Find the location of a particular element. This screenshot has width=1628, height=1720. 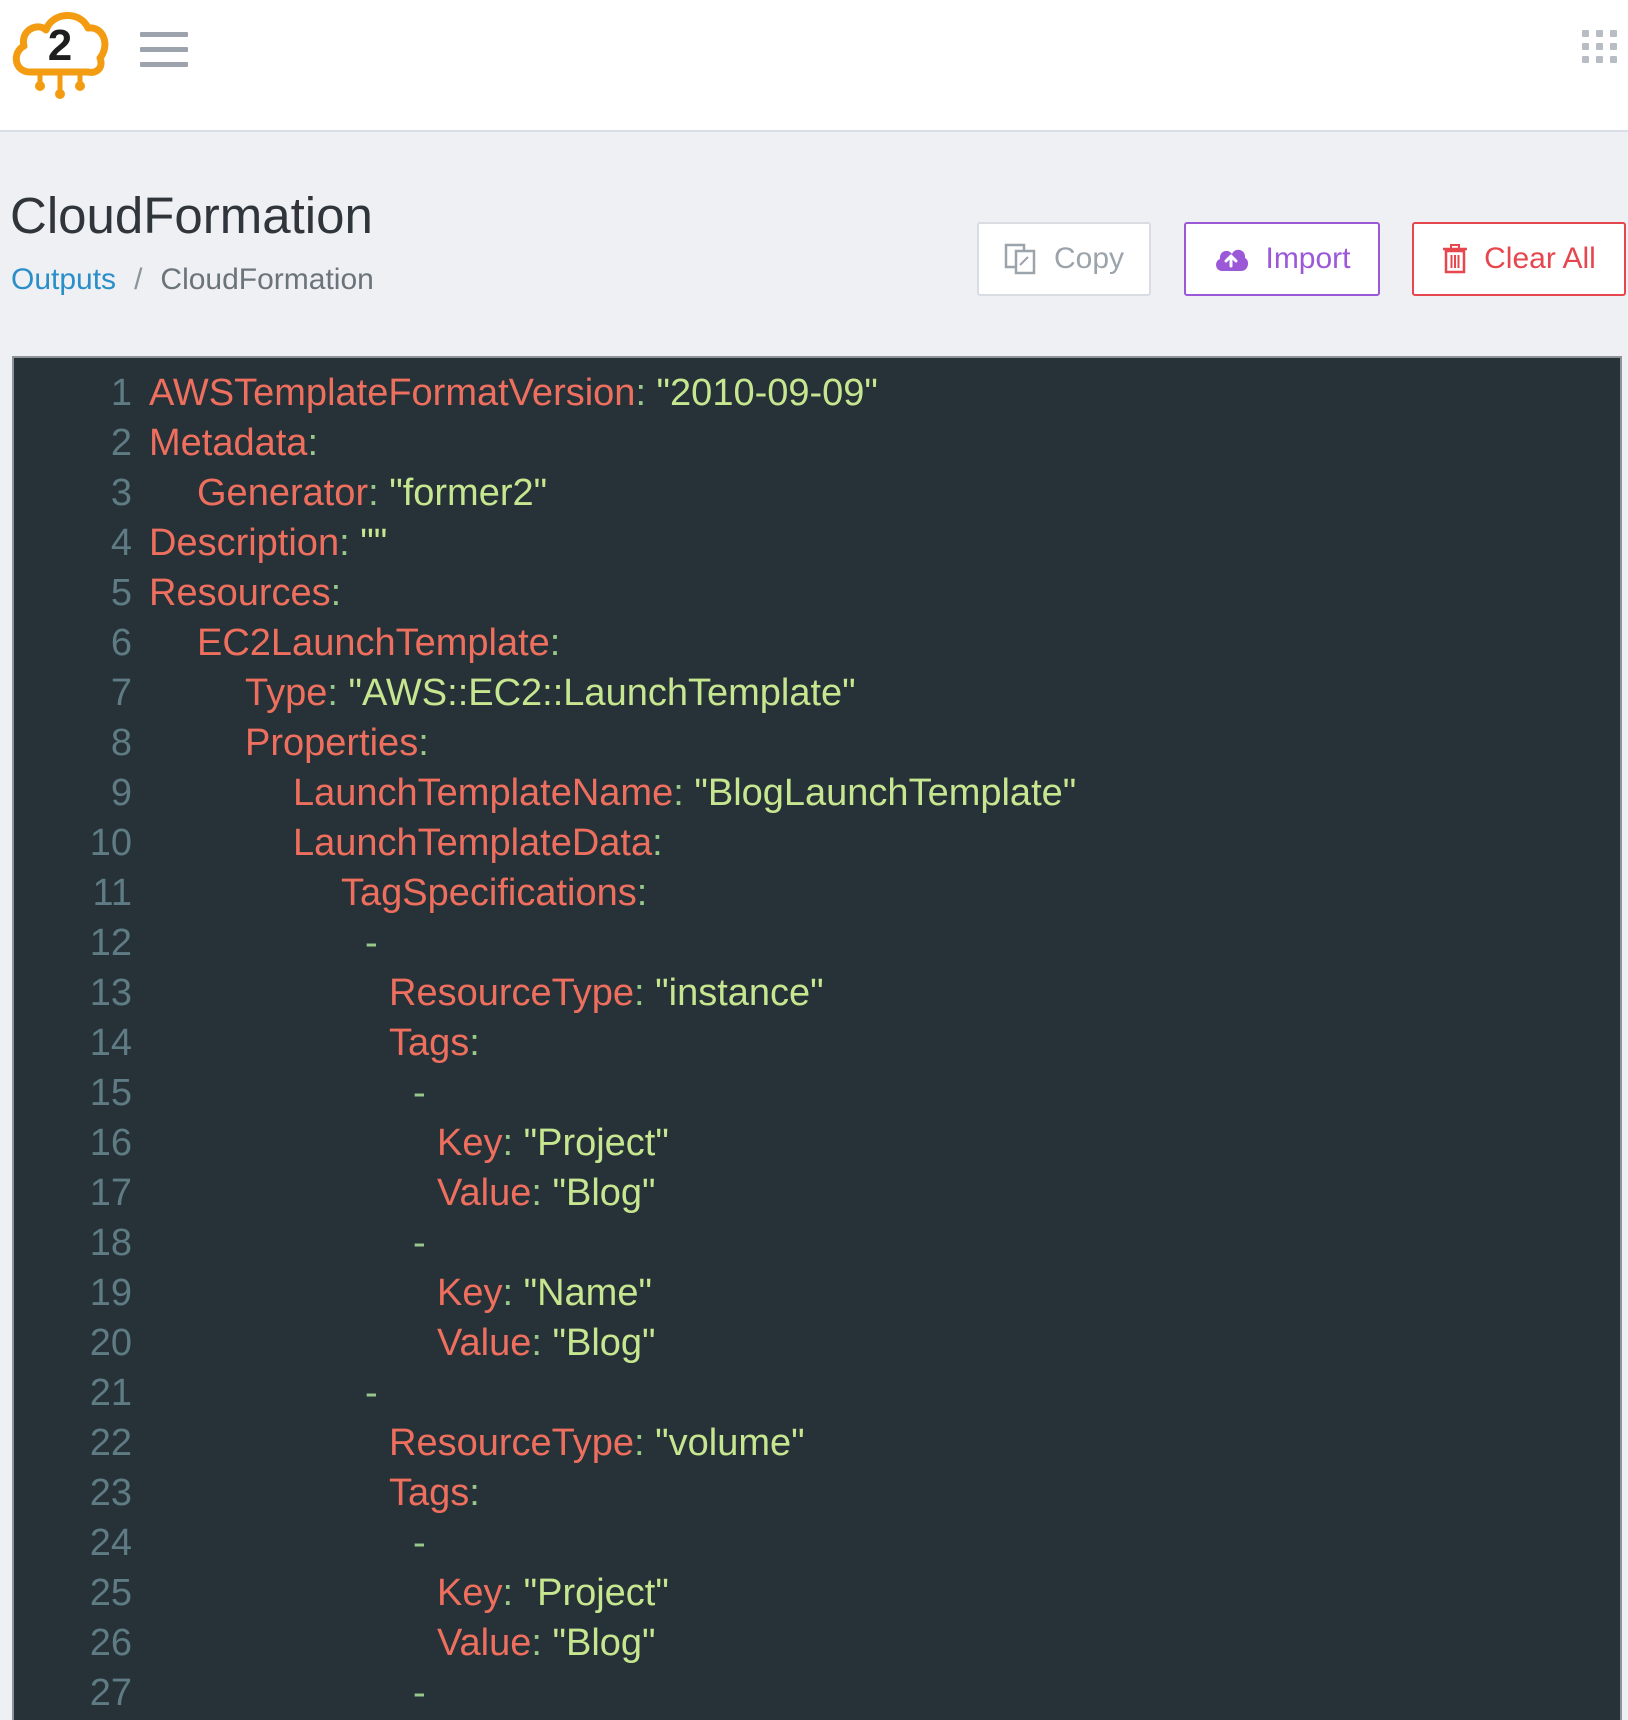

line-number: 25 is located at coordinates (110, 1593).